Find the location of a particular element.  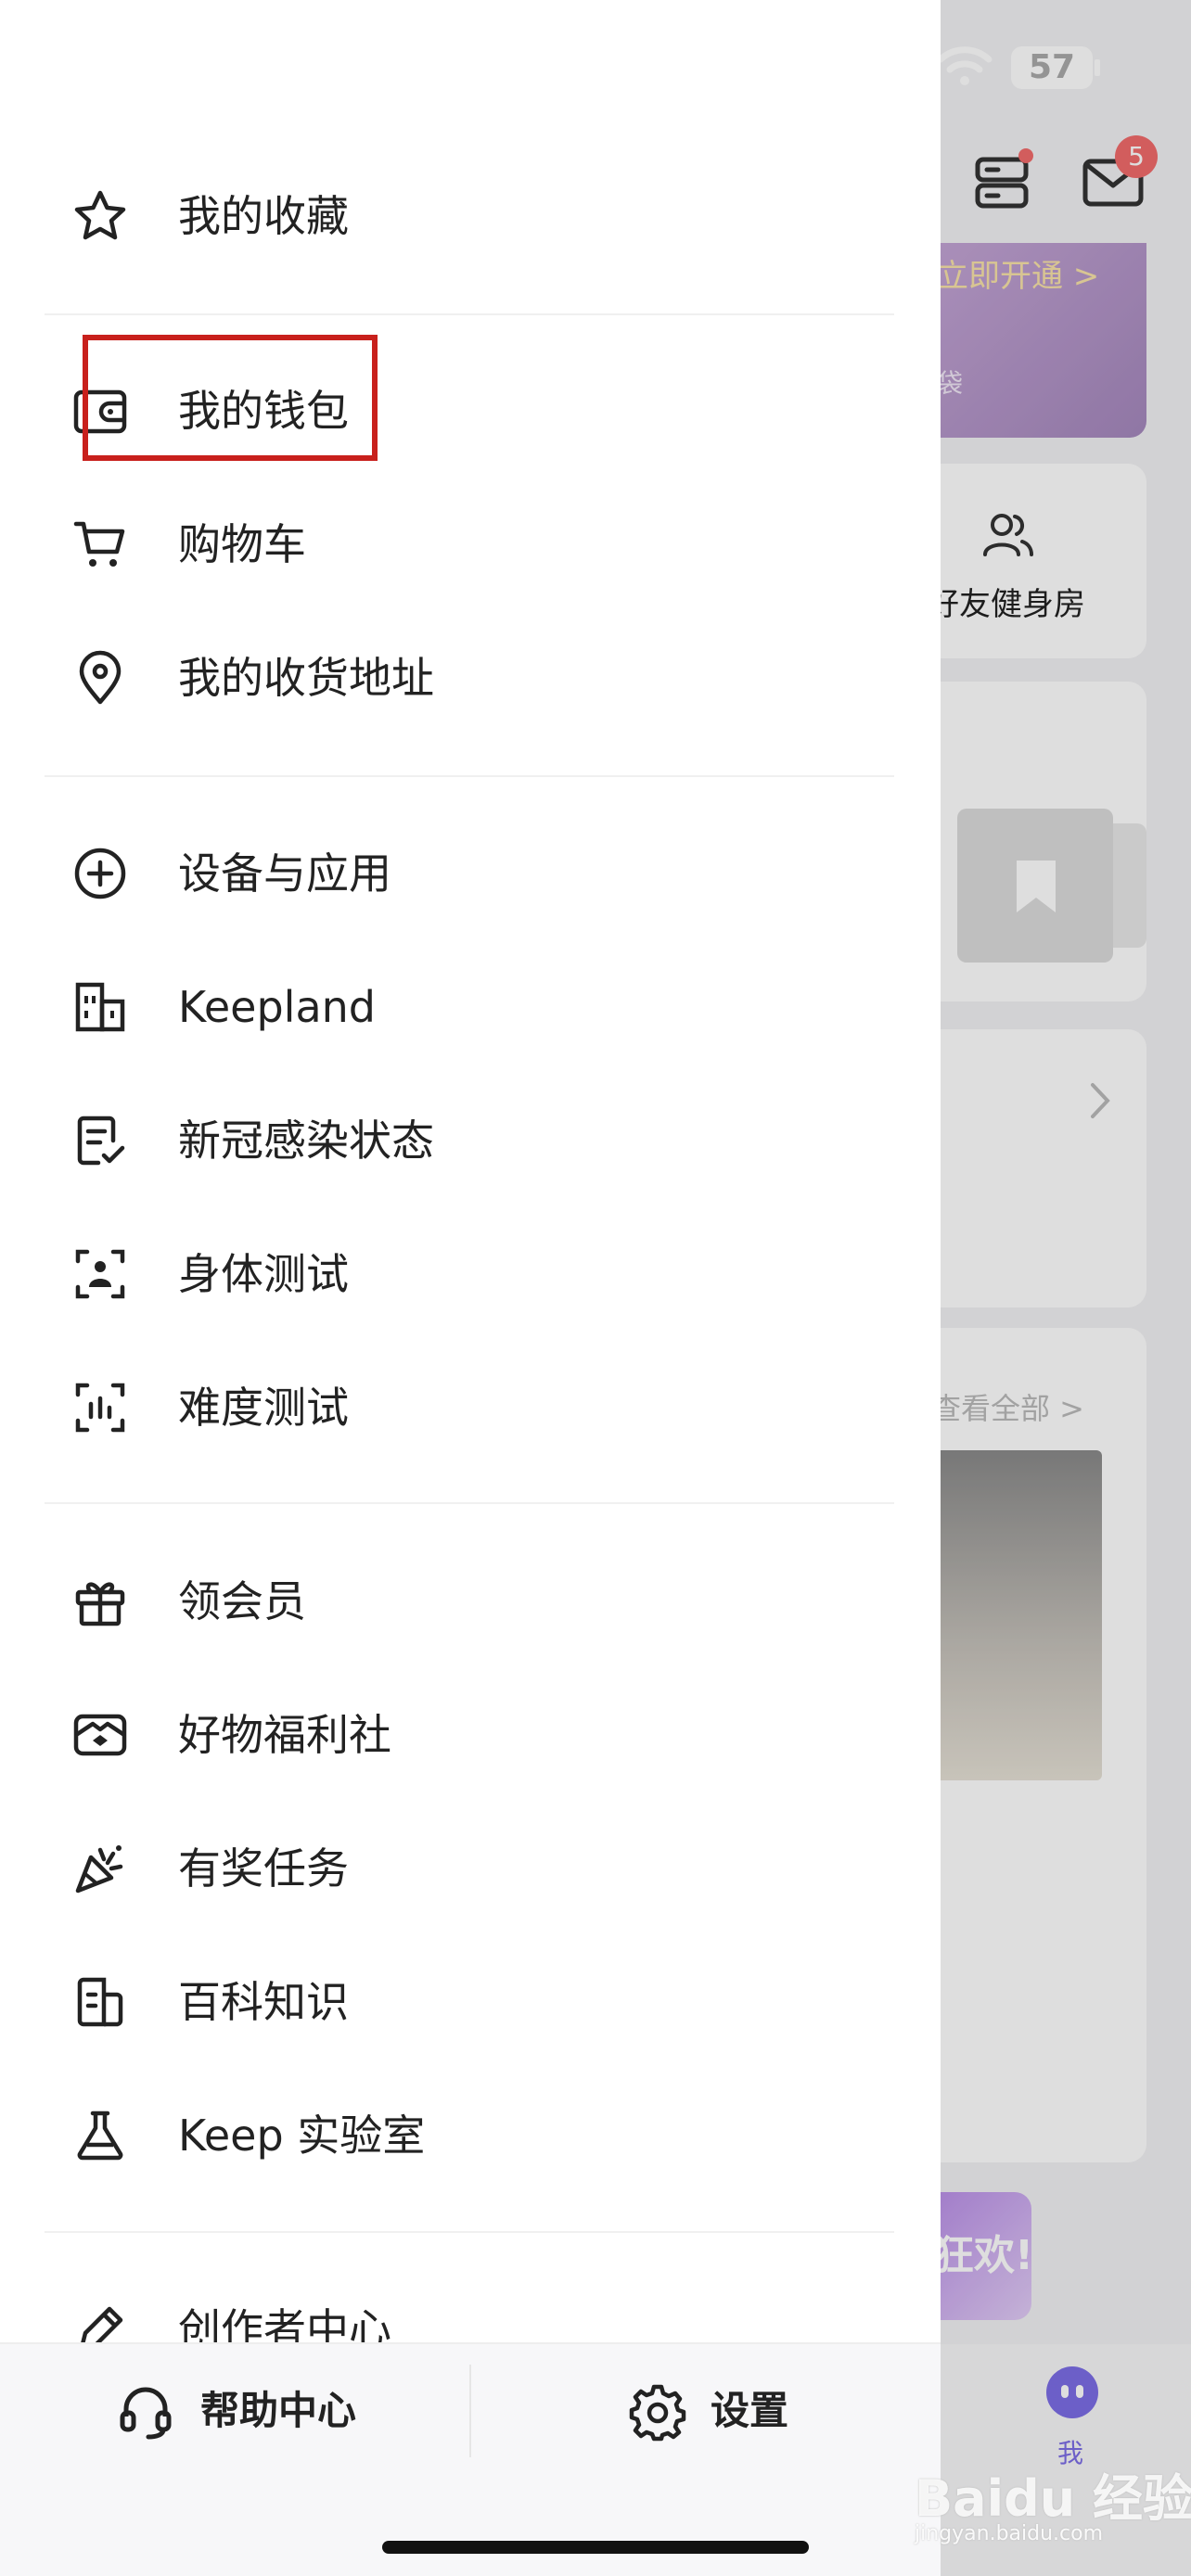

menu-item-label: 购物车 is located at coordinates (242, 544).